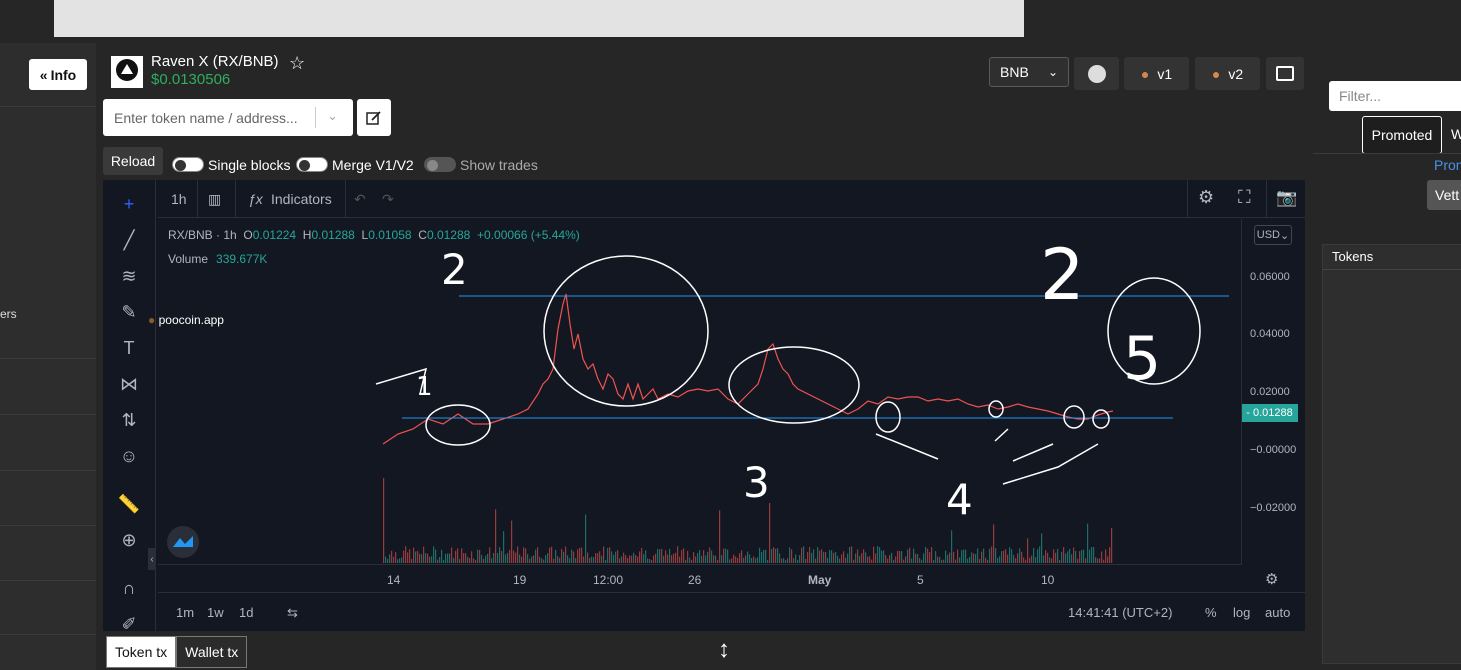 The height and width of the screenshot is (670, 1461). What do you see at coordinates (388, 199) in the screenshot?
I see `redo-icon: ↷` at bounding box center [388, 199].